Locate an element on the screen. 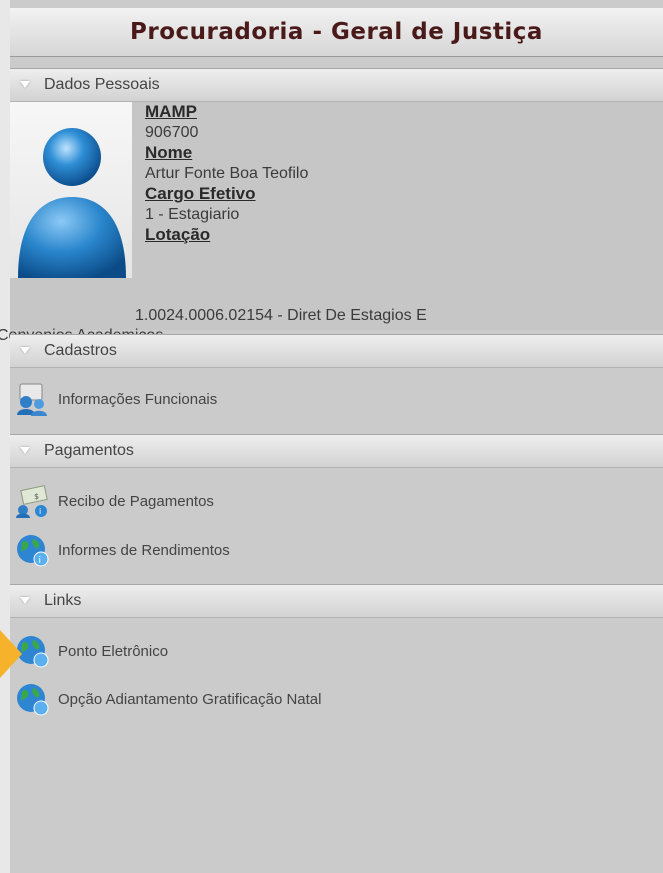  menu-item-label: Recibo de Pagamentos is located at coordinates (136, 501).